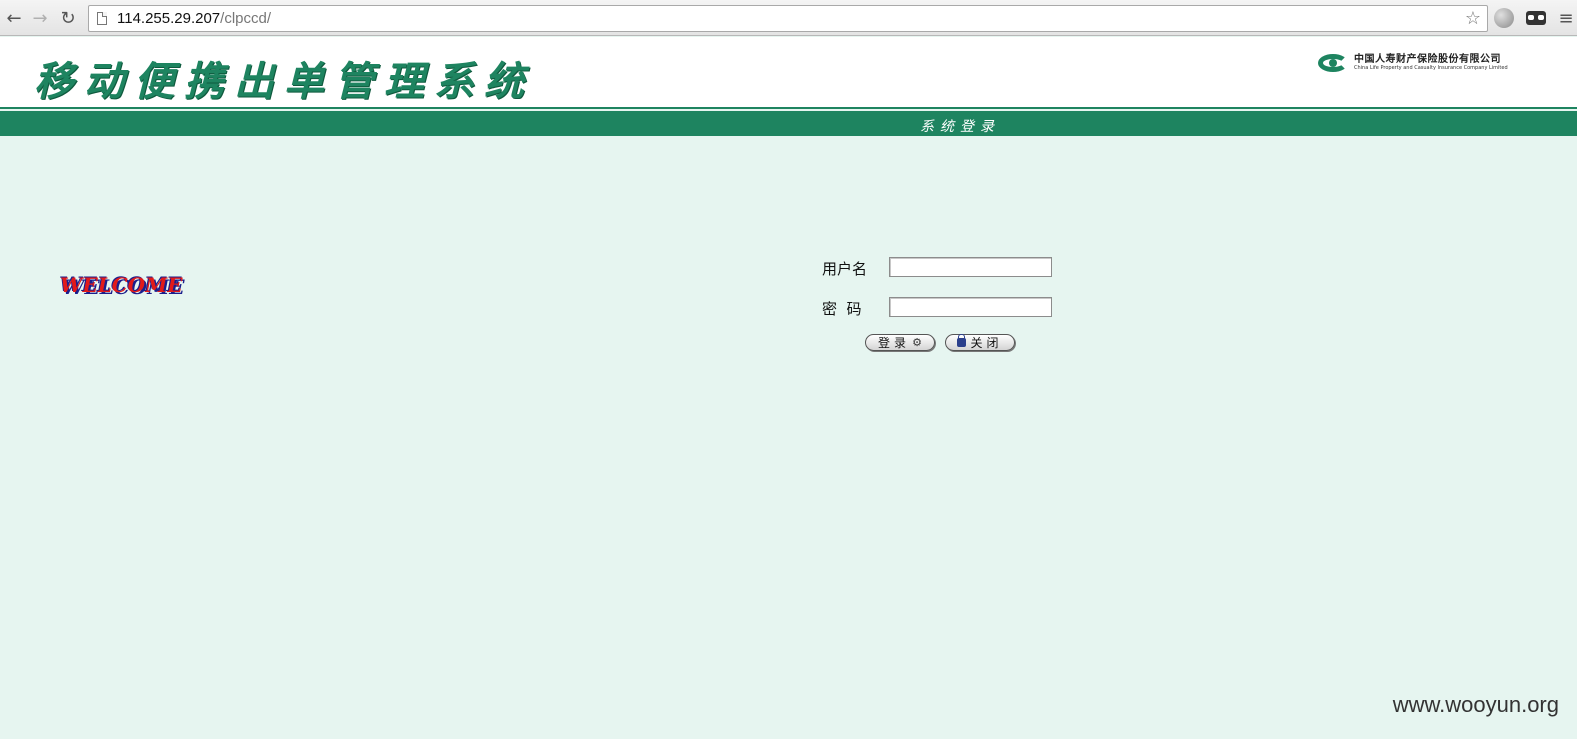 The image size is (1577, 739). What do you see at coordinates (1473, 18) in the screenshot?
I see `bookmark-star-icon: ☆` at bounding box center [1473, 18].